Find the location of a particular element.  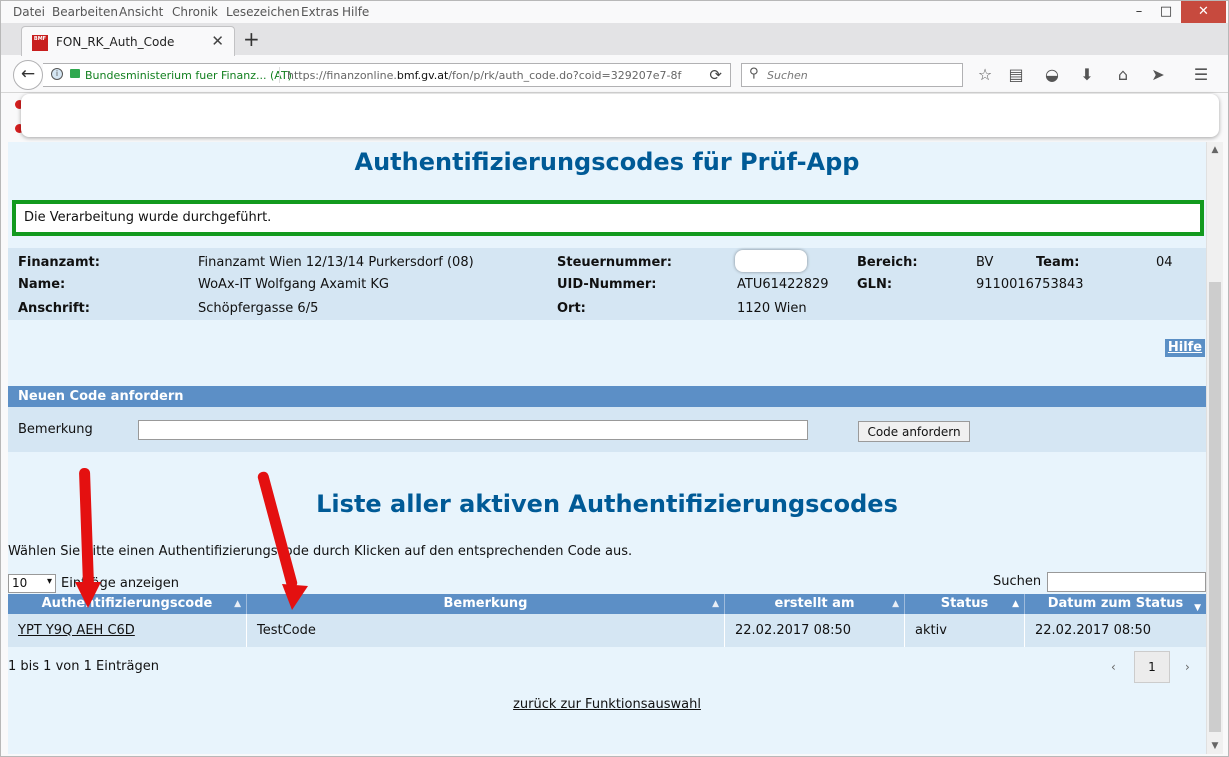

vertical-scrollbar: ▲ ▼ is located at coordinates (1214, 448).